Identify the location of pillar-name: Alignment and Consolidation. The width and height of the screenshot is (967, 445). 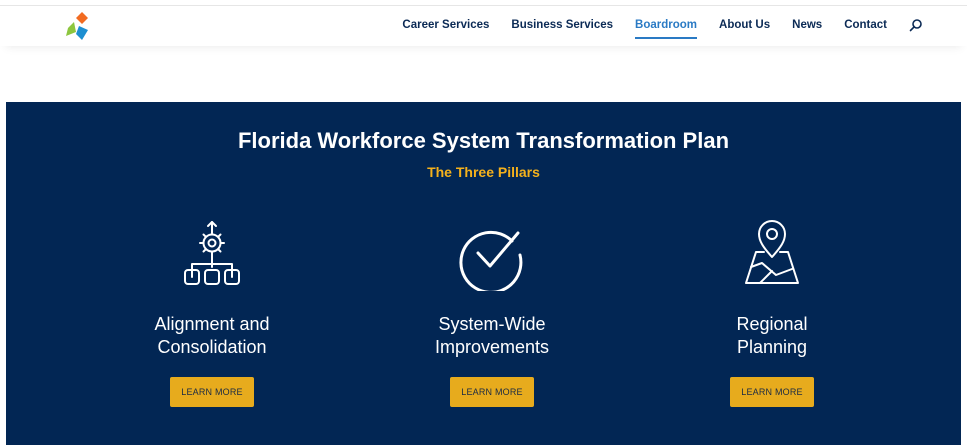
(212, 336).